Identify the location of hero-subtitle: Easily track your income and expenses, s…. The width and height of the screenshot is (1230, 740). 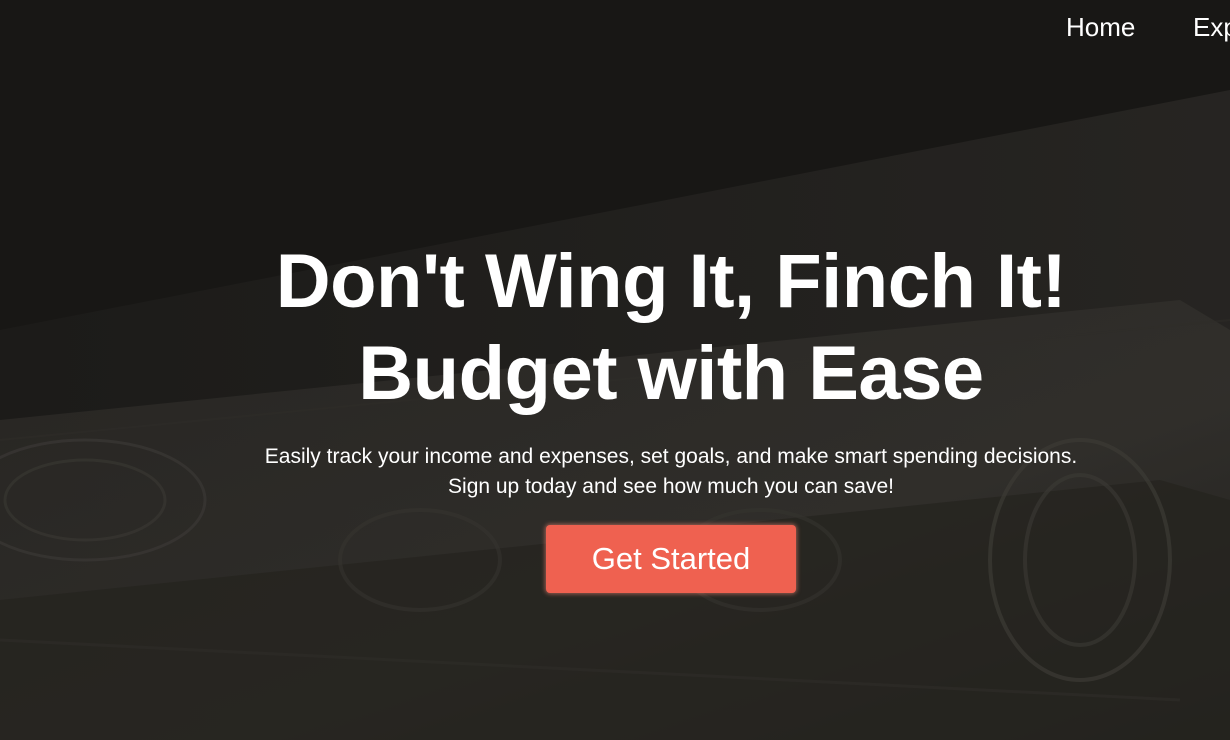
(615, 472).